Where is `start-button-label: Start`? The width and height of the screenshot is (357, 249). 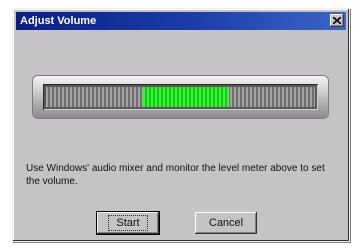
start-button-label: Start is located at coordinates (128, 223).